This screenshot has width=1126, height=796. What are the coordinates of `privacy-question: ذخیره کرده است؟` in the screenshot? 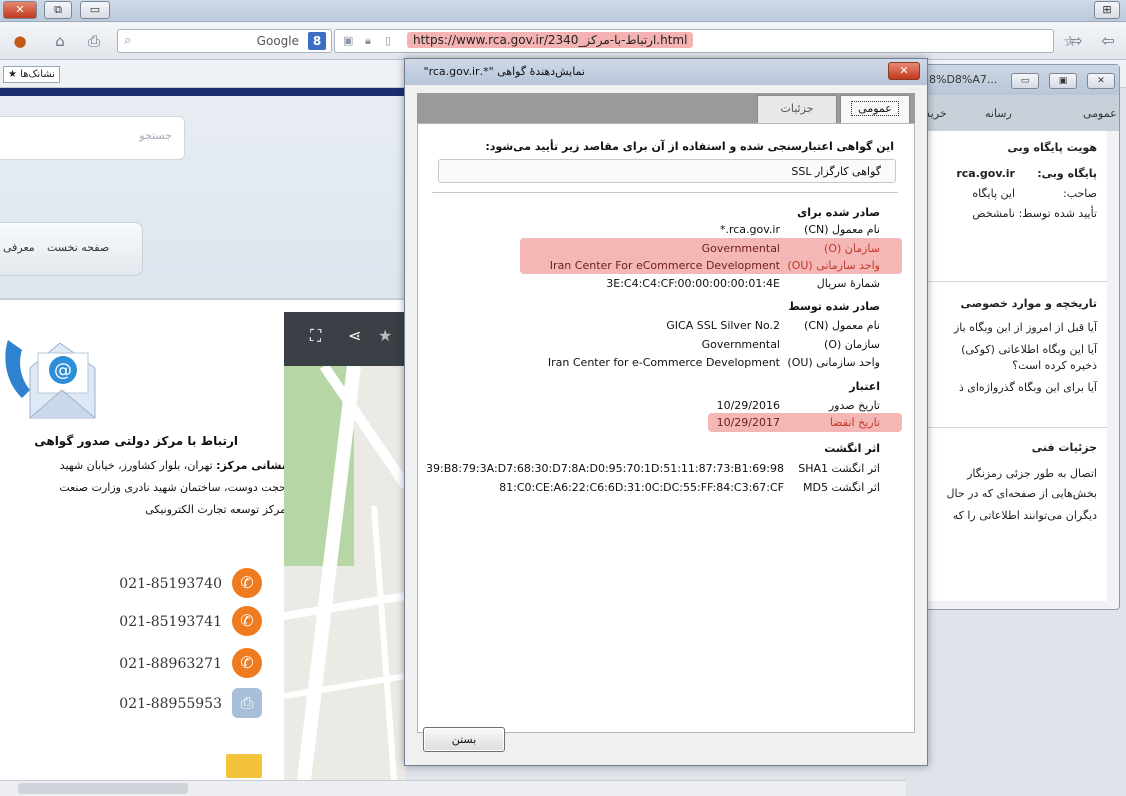 It's located at (1054, 365).